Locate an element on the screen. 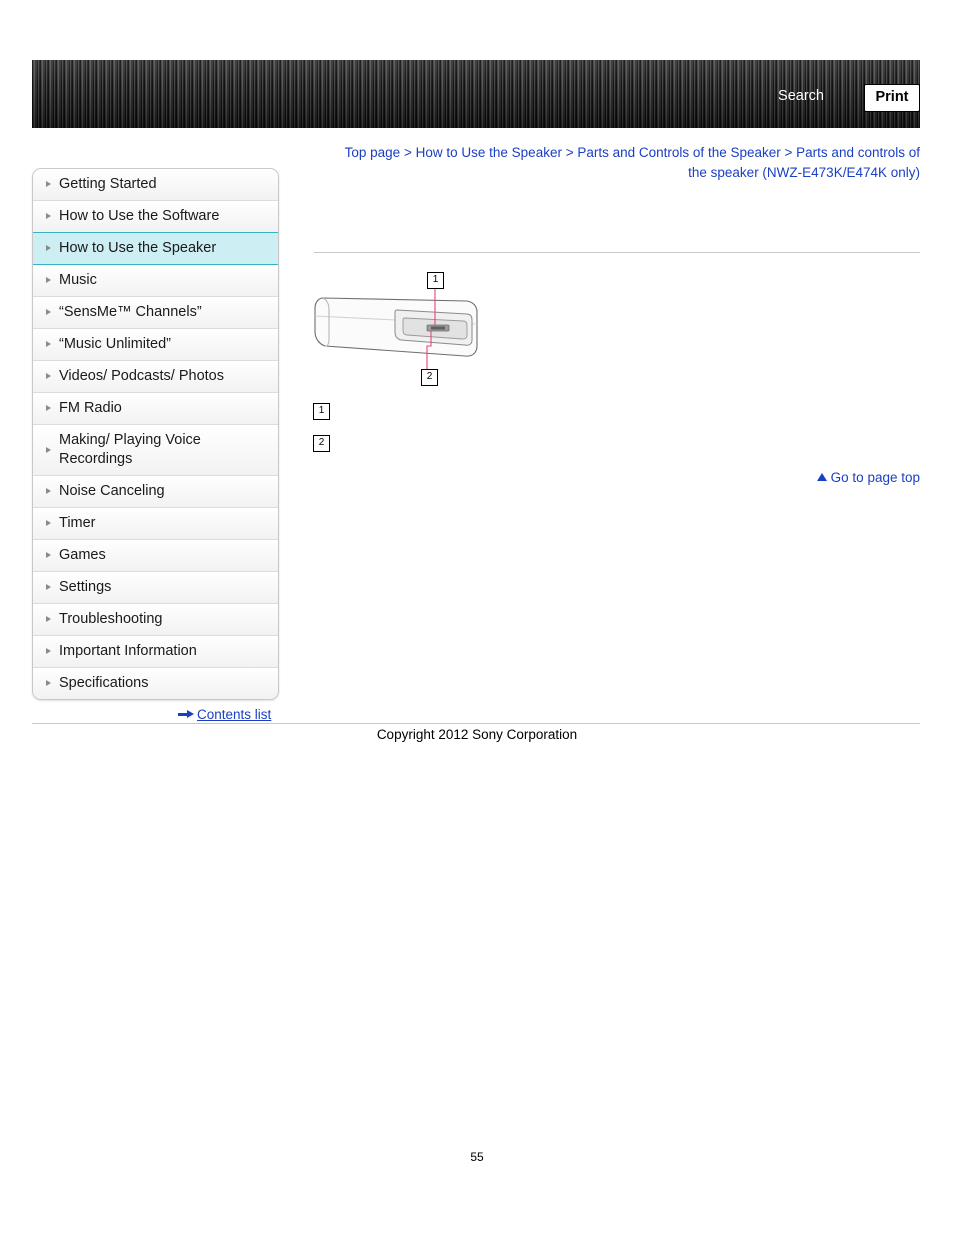  sidebar-item-label: Specifications is located at coordinates (104, 683).